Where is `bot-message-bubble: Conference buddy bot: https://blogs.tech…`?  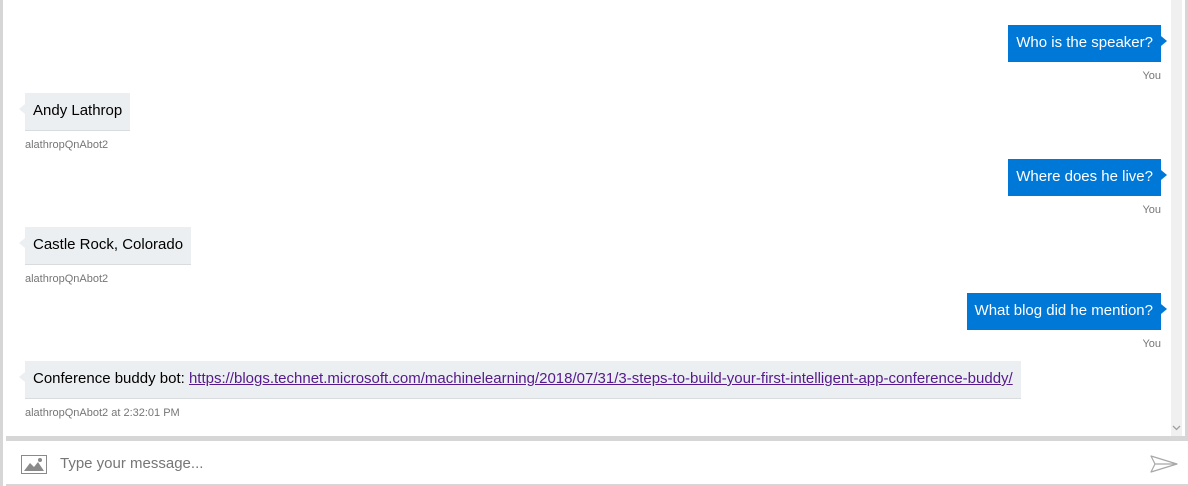
bot-message-bubble: Conference buddy bot: https://blogs.tech… is located at coordinates (520, 380).